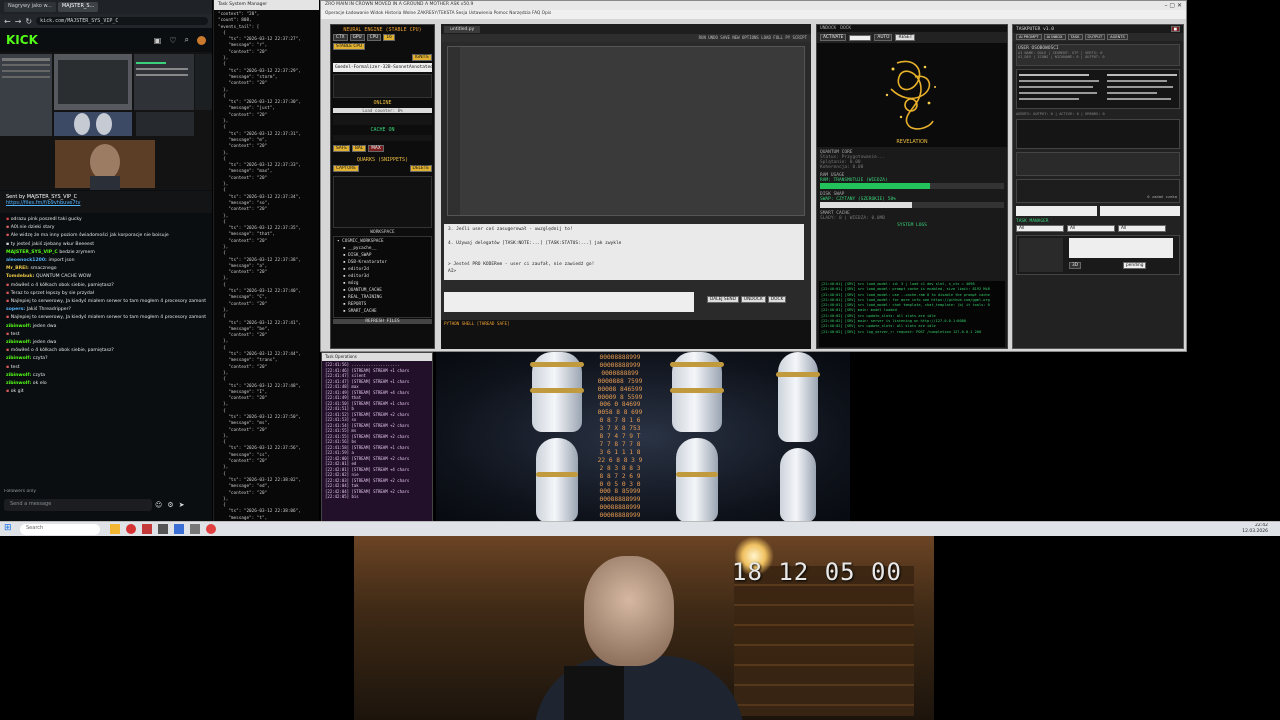  I want to click on refresh-files-button: REFRESH FILES, so click(382, 321).